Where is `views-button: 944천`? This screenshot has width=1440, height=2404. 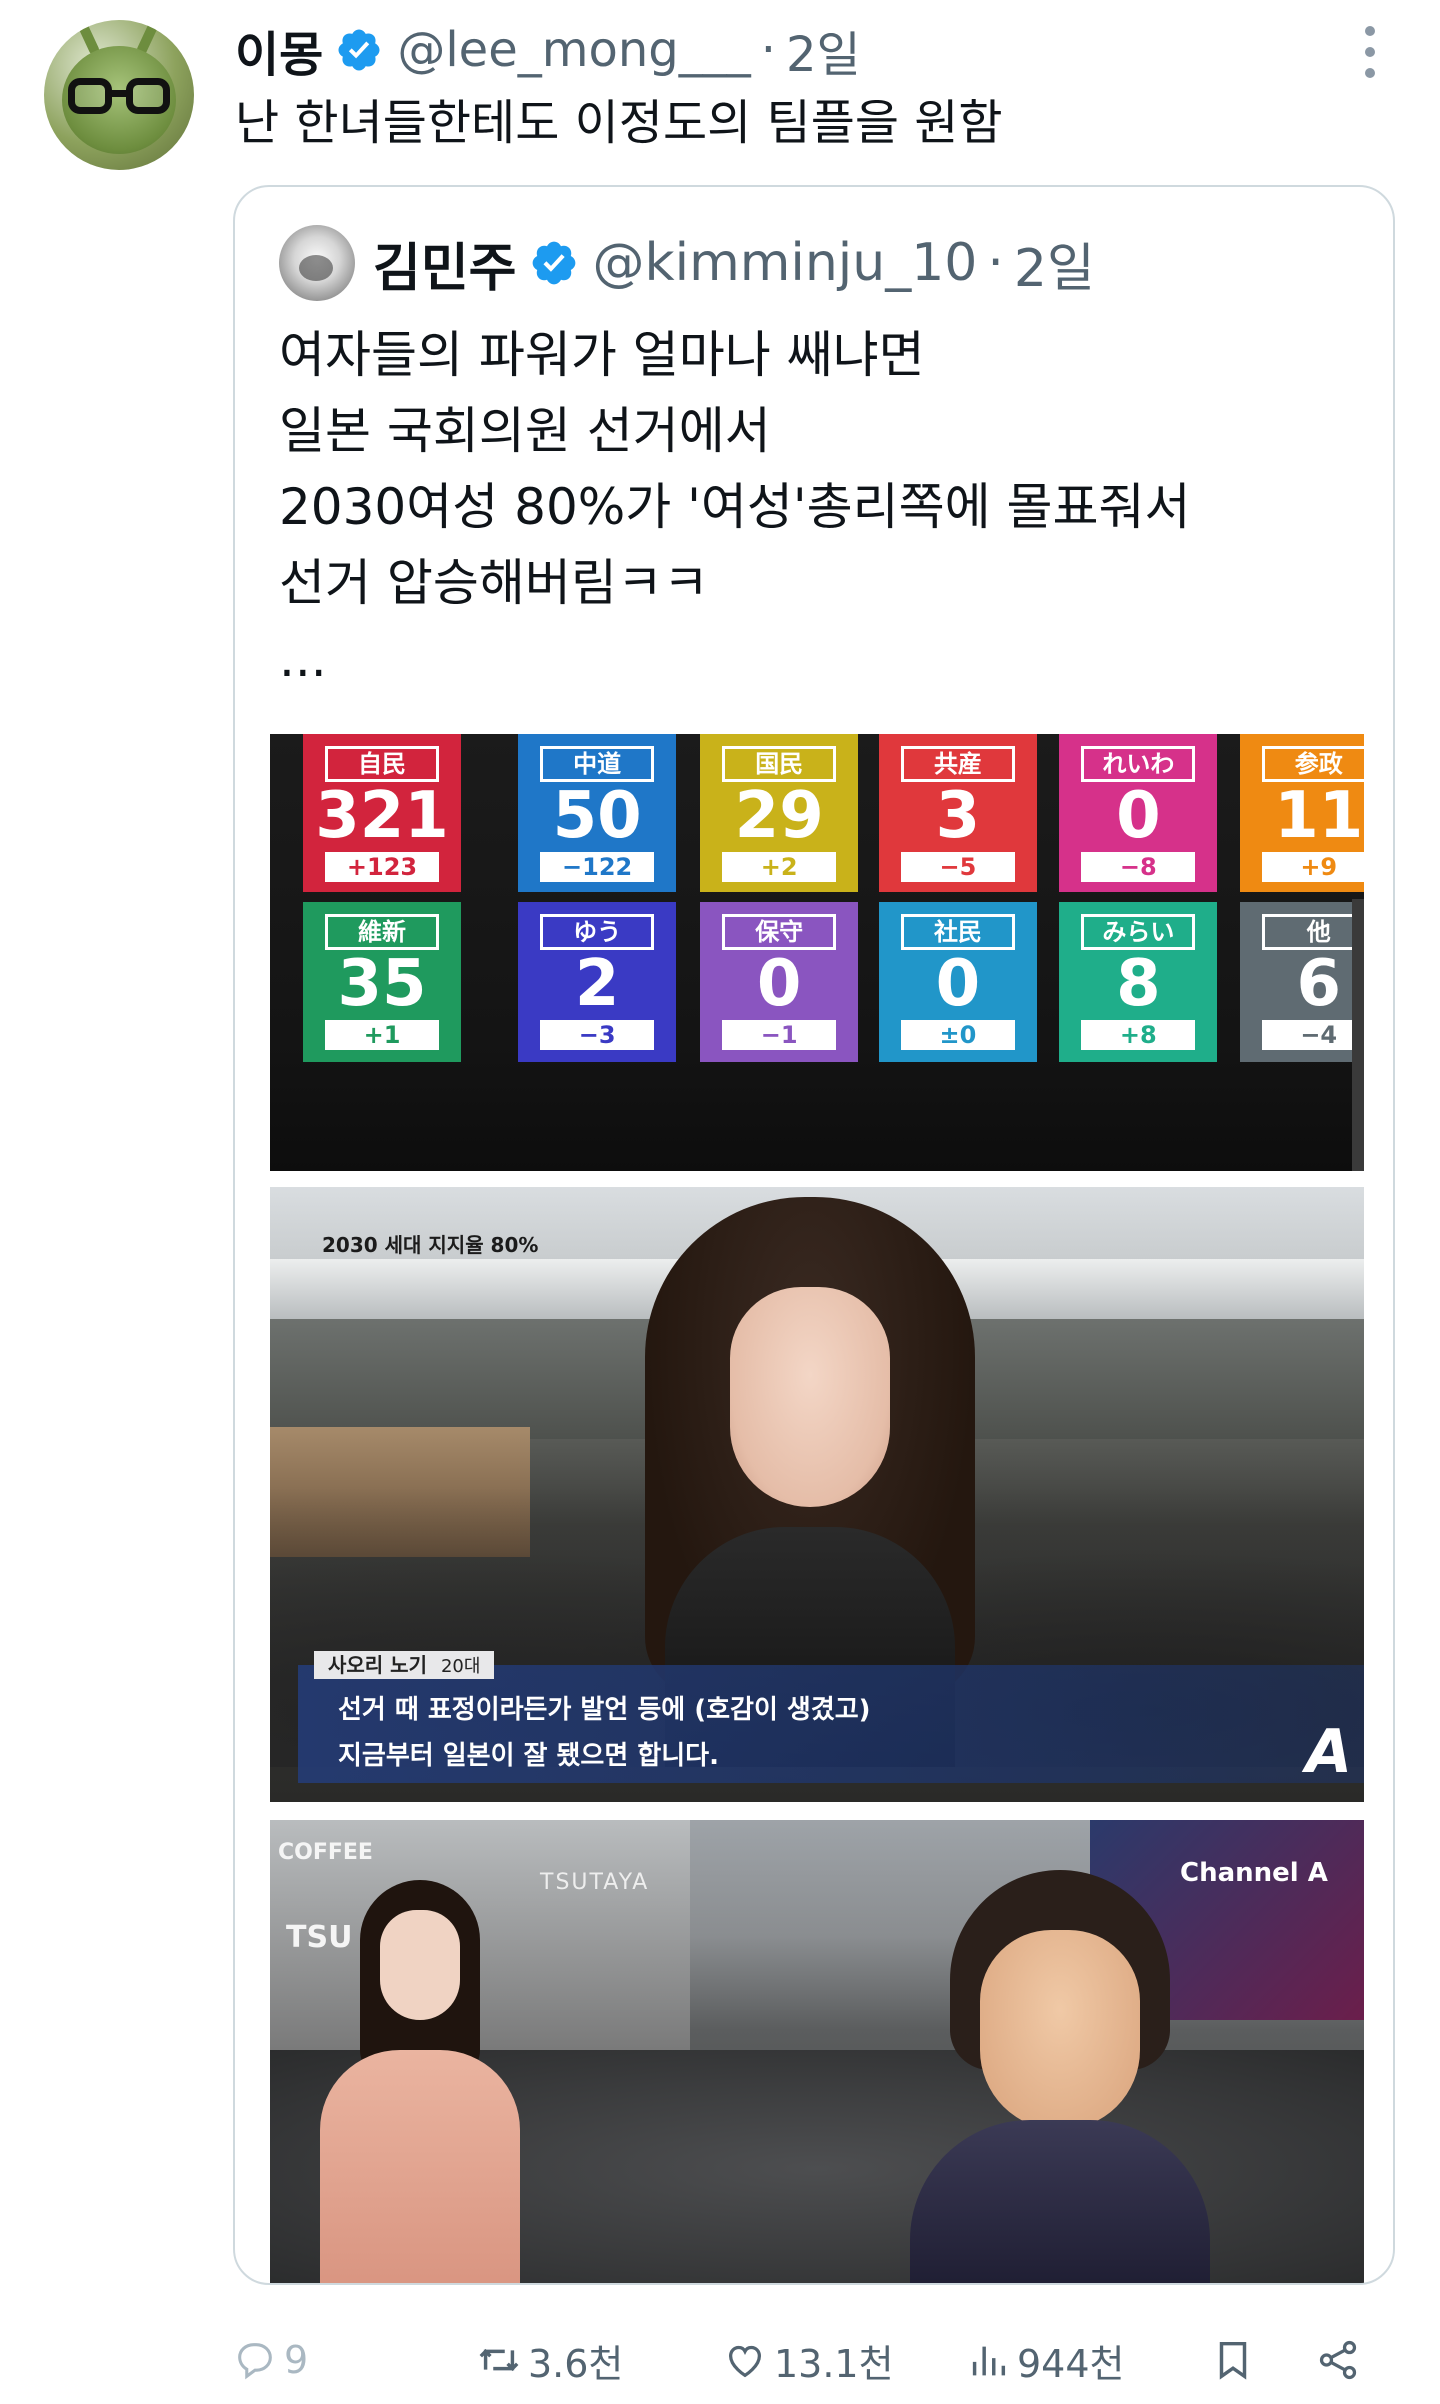
views-button: 944천 is located at coordinates (1045, 2360).